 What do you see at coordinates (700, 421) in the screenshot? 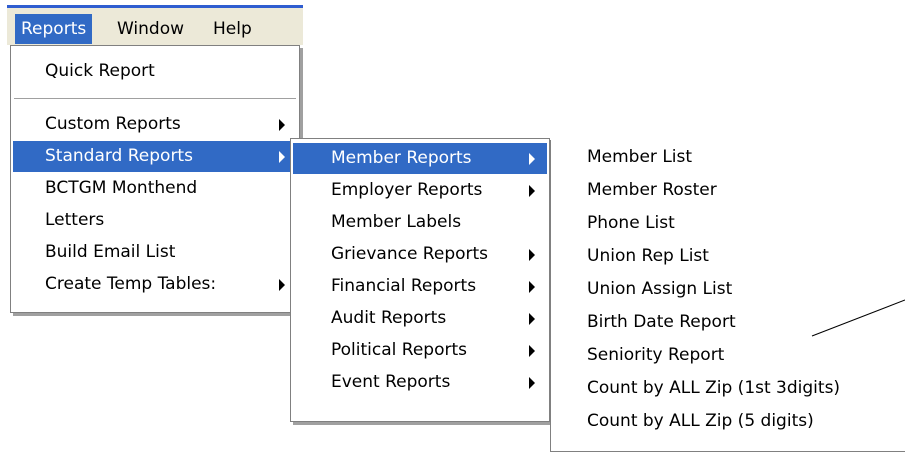
I see `menu-item-label: Count by ALL Zip (5 digits)` at bounding box center [700, 421].